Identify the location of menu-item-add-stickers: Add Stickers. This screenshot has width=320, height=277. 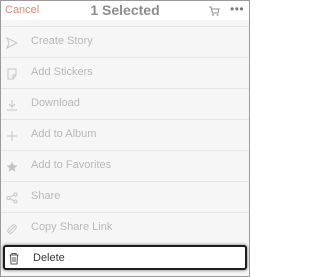
(125, 72).